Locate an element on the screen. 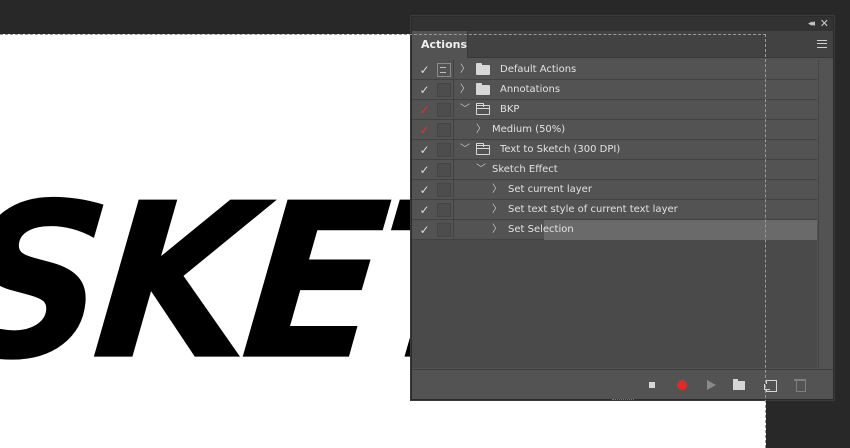 The width and height of the screenshot is (850, 448). action-row-body: ﹀ BKP is located at coordinates (635, 110).